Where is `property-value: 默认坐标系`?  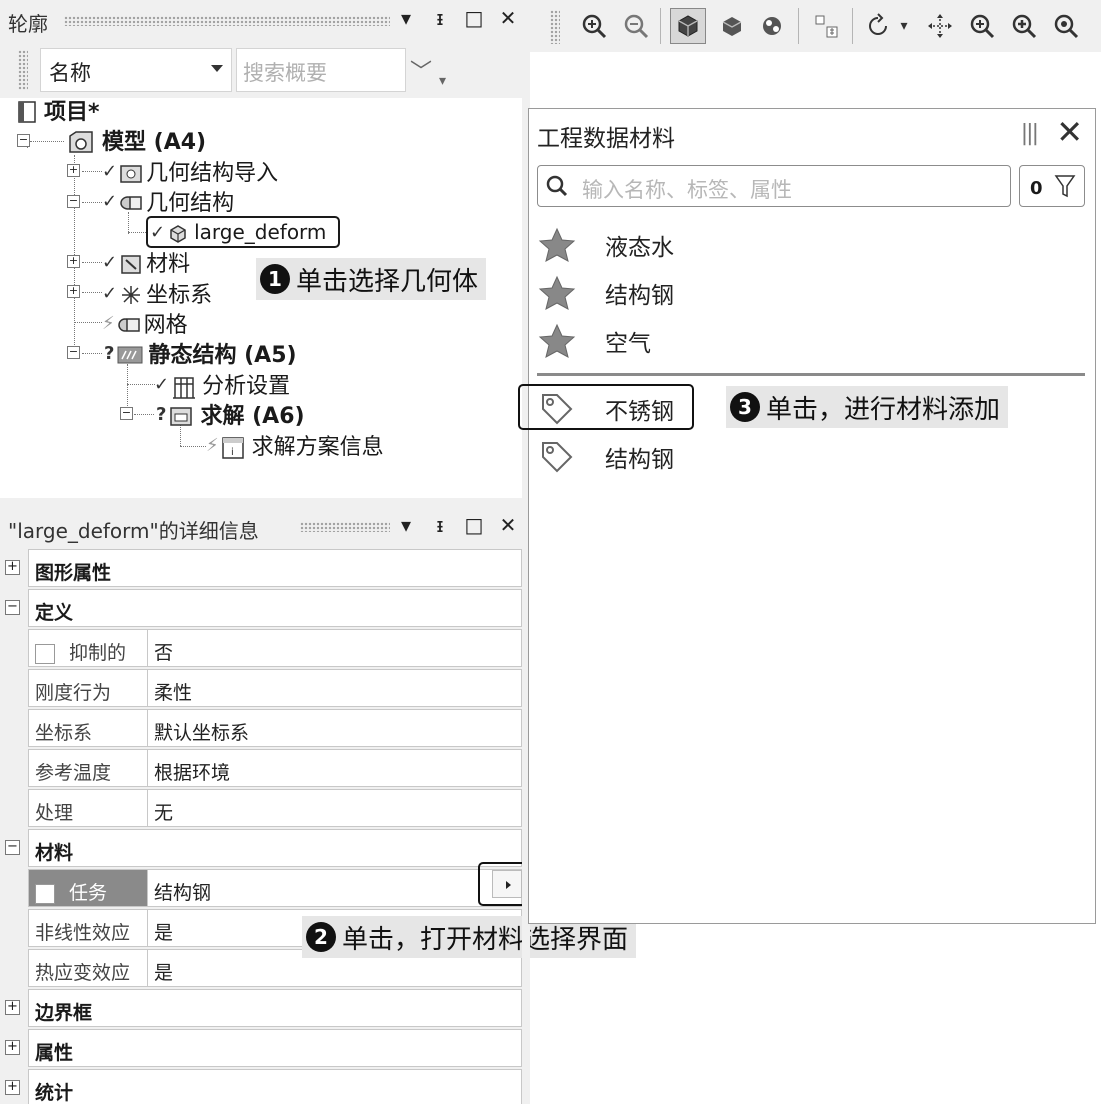
property-value: 默认坐标系 is located at coordinates (335, 728).